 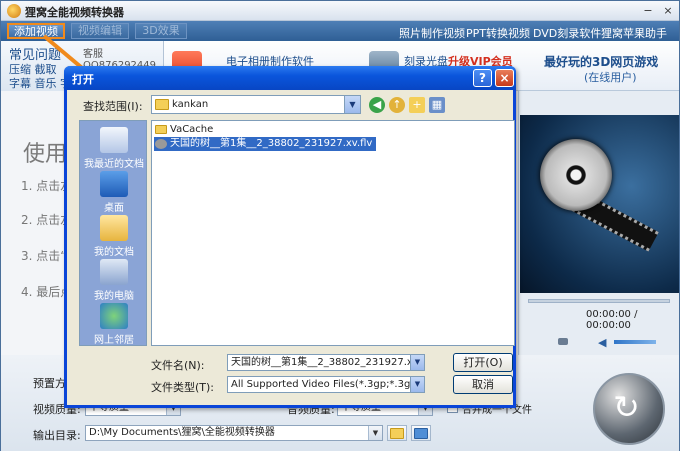 I want to click on snapshot-icon, so click(x=563, y=341).